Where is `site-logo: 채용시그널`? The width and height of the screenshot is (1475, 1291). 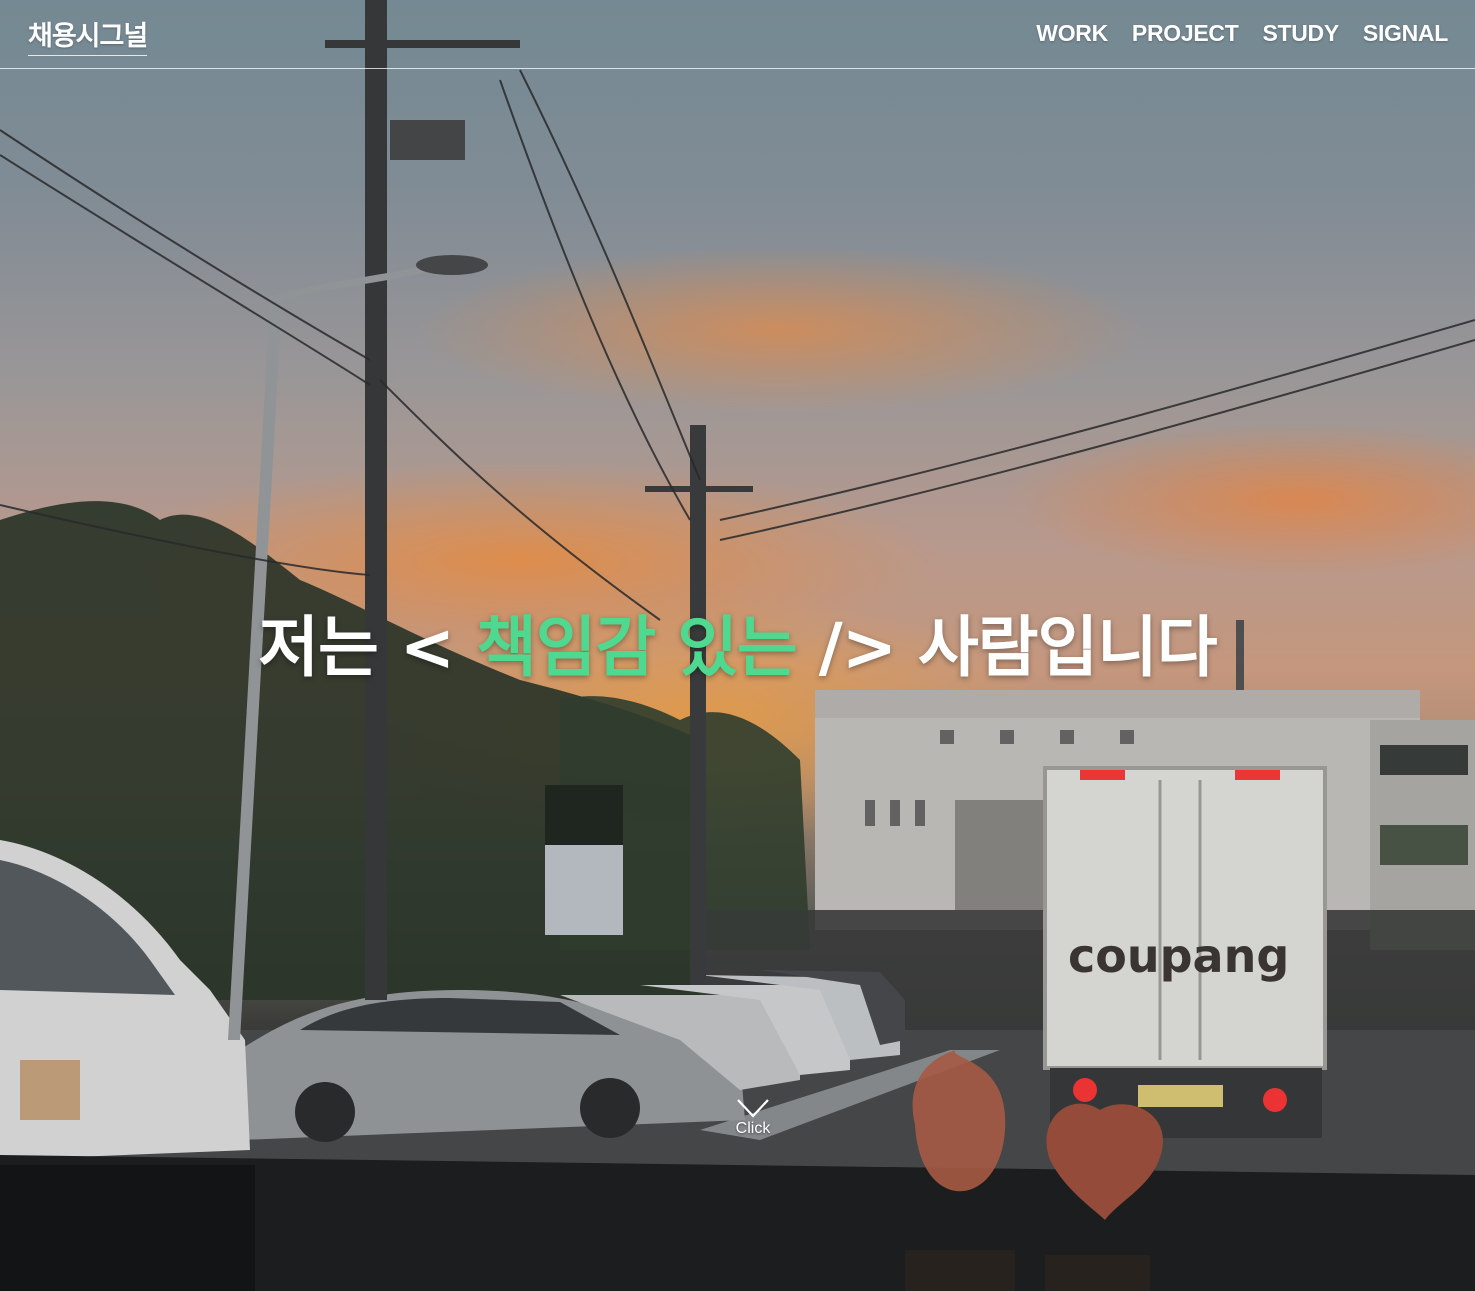
site-logo: 채용시그널 is located at coordinates (88, 35).